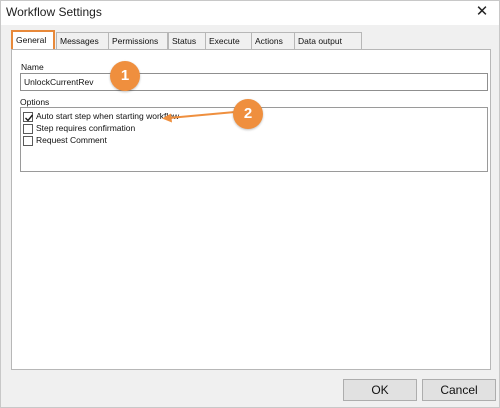  What do you see at coordinates (138, 40) in the screenshot?
I see `tab-permissions: Permissions` at bounding box center [138, 40].